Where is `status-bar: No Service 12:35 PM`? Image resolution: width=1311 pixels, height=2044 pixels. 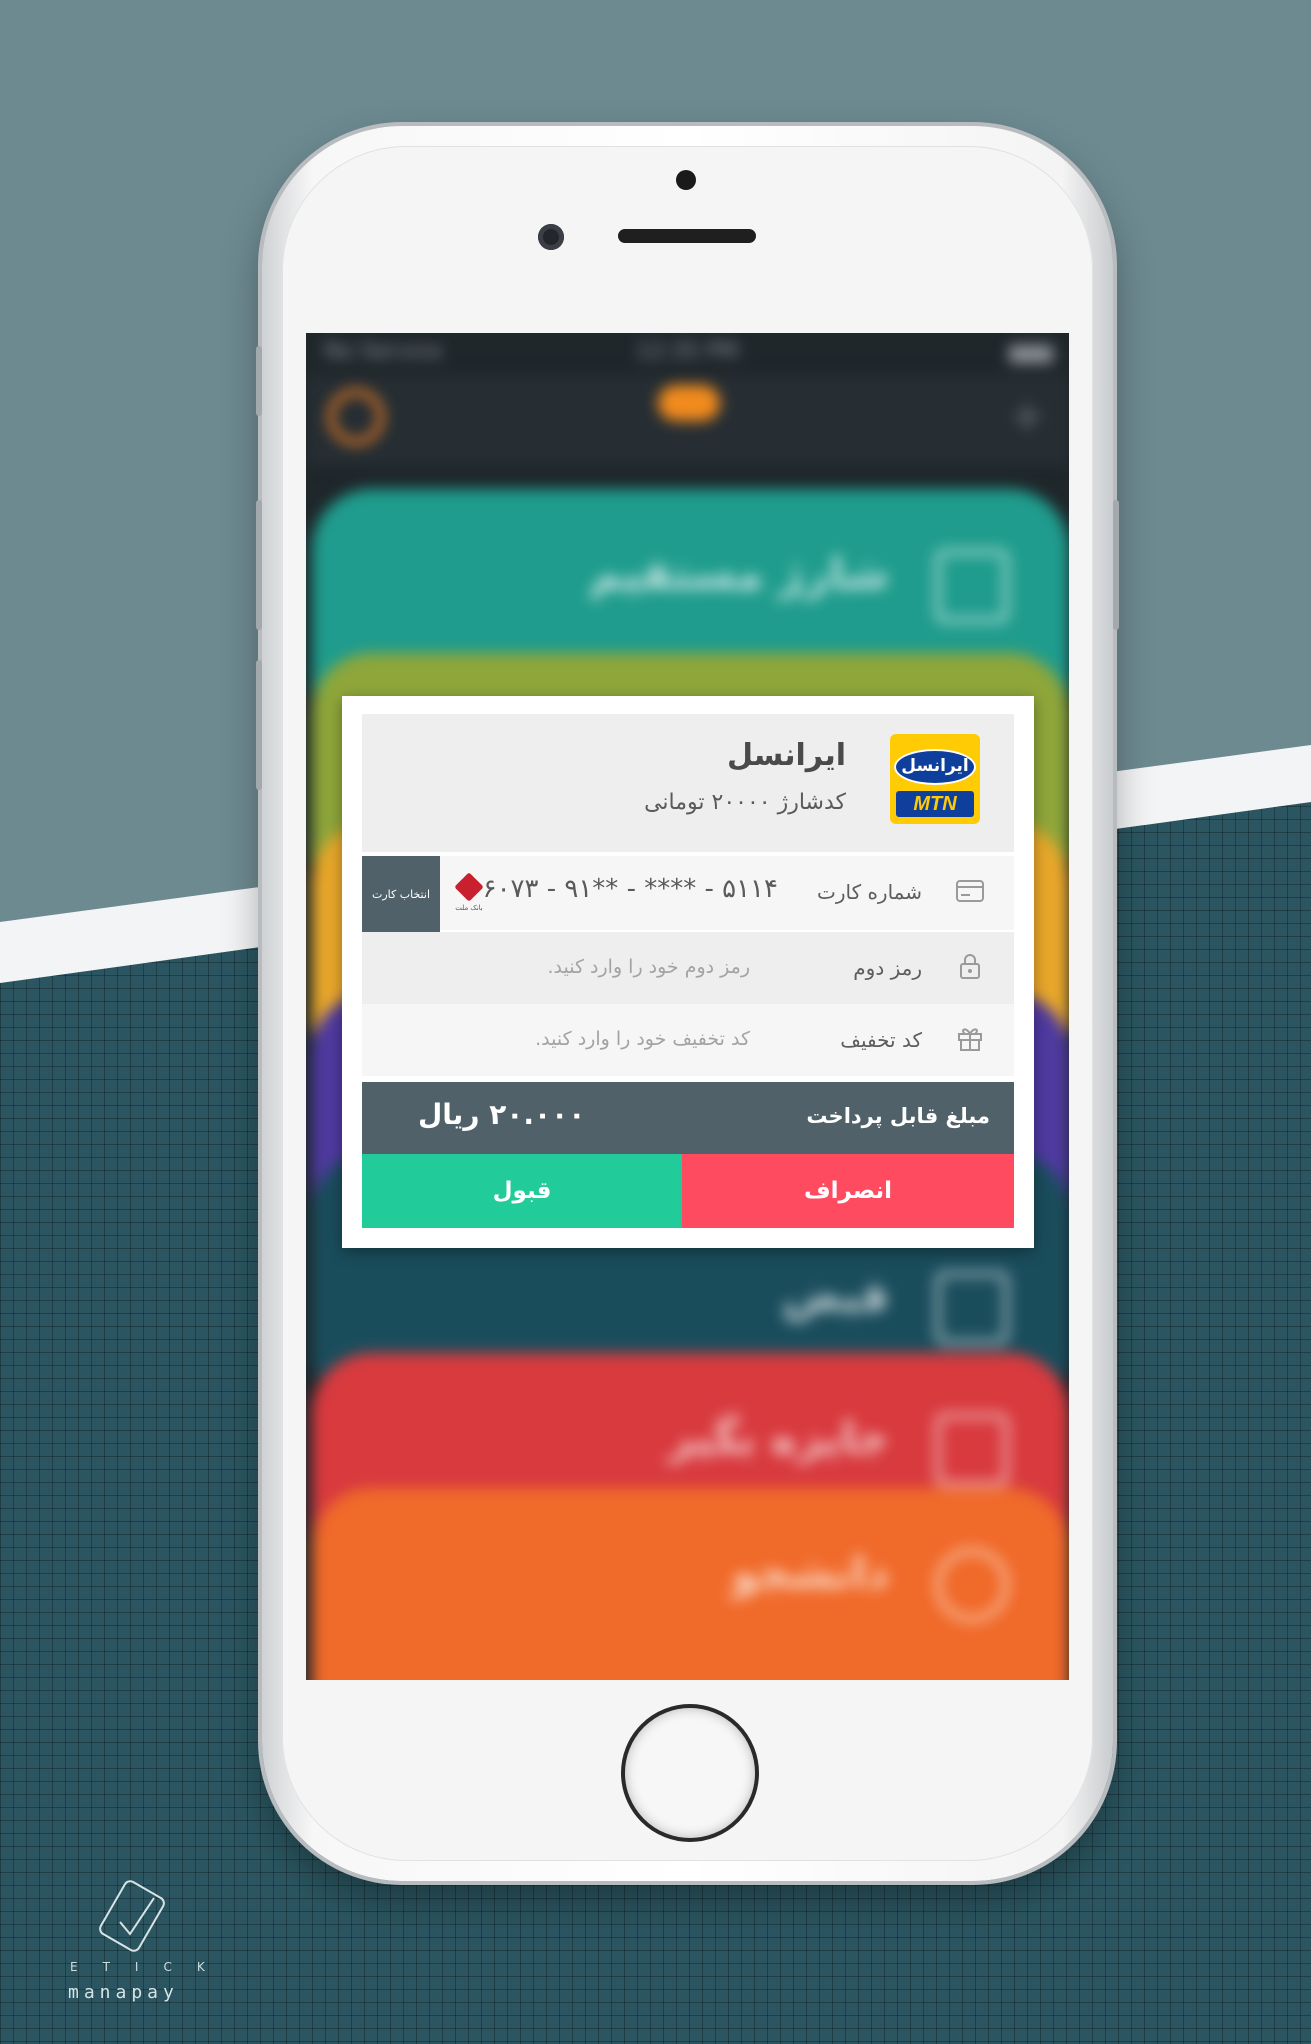
status-bar: No Service 12:35 PM is located at coordinates (687, 354).